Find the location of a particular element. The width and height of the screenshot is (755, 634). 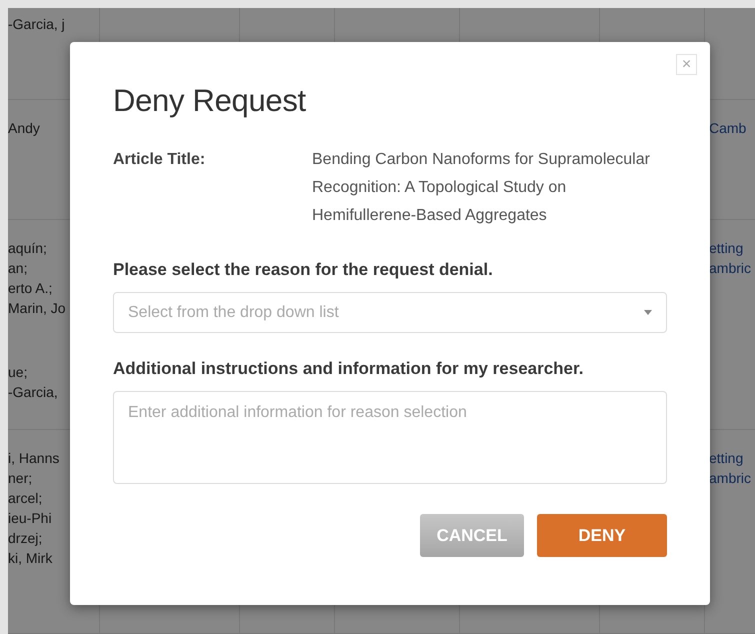

cancel-button: CANCEL is located at coordinates (472, 535).